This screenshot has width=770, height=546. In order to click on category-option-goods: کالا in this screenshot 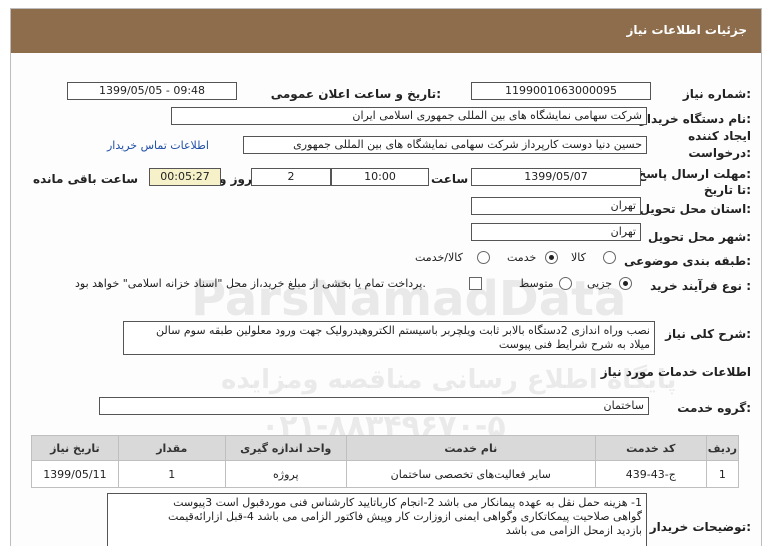, I will do `click(578, 257)`.